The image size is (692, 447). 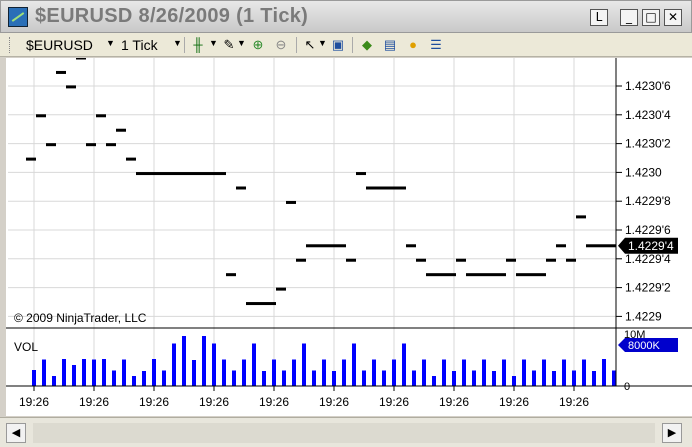 What do you see at coordinates (436, 45) in the screenshot?
I see `data-box-icon: ☰` at bounding box center [436, 45].